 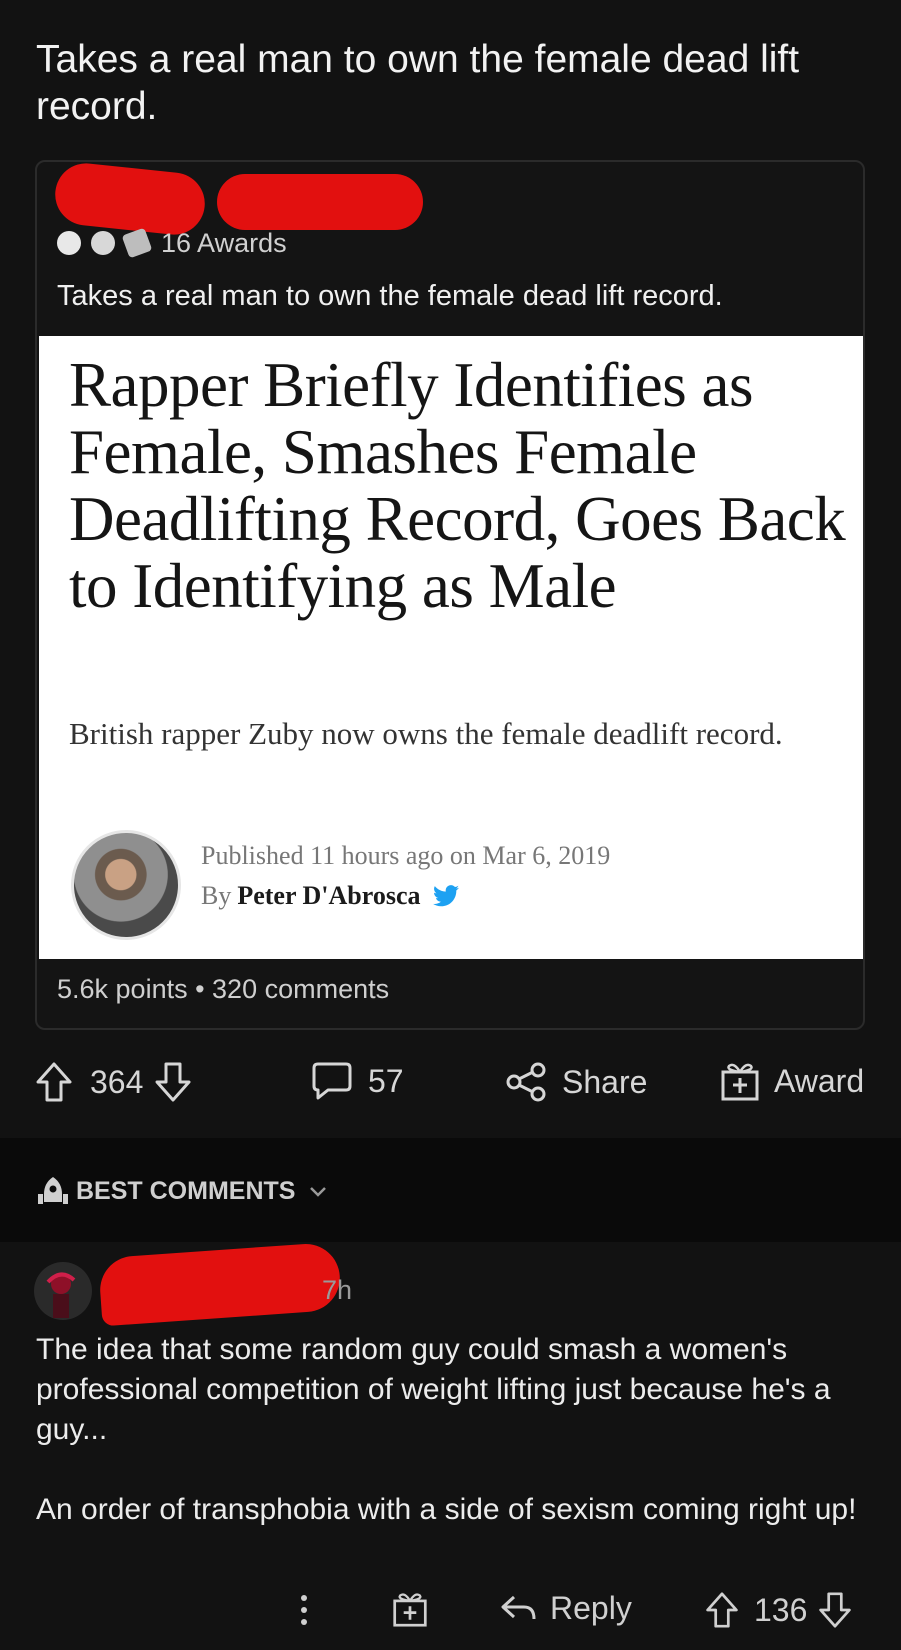 I want to click on award-button: Award, so click(x=792, y=1081).